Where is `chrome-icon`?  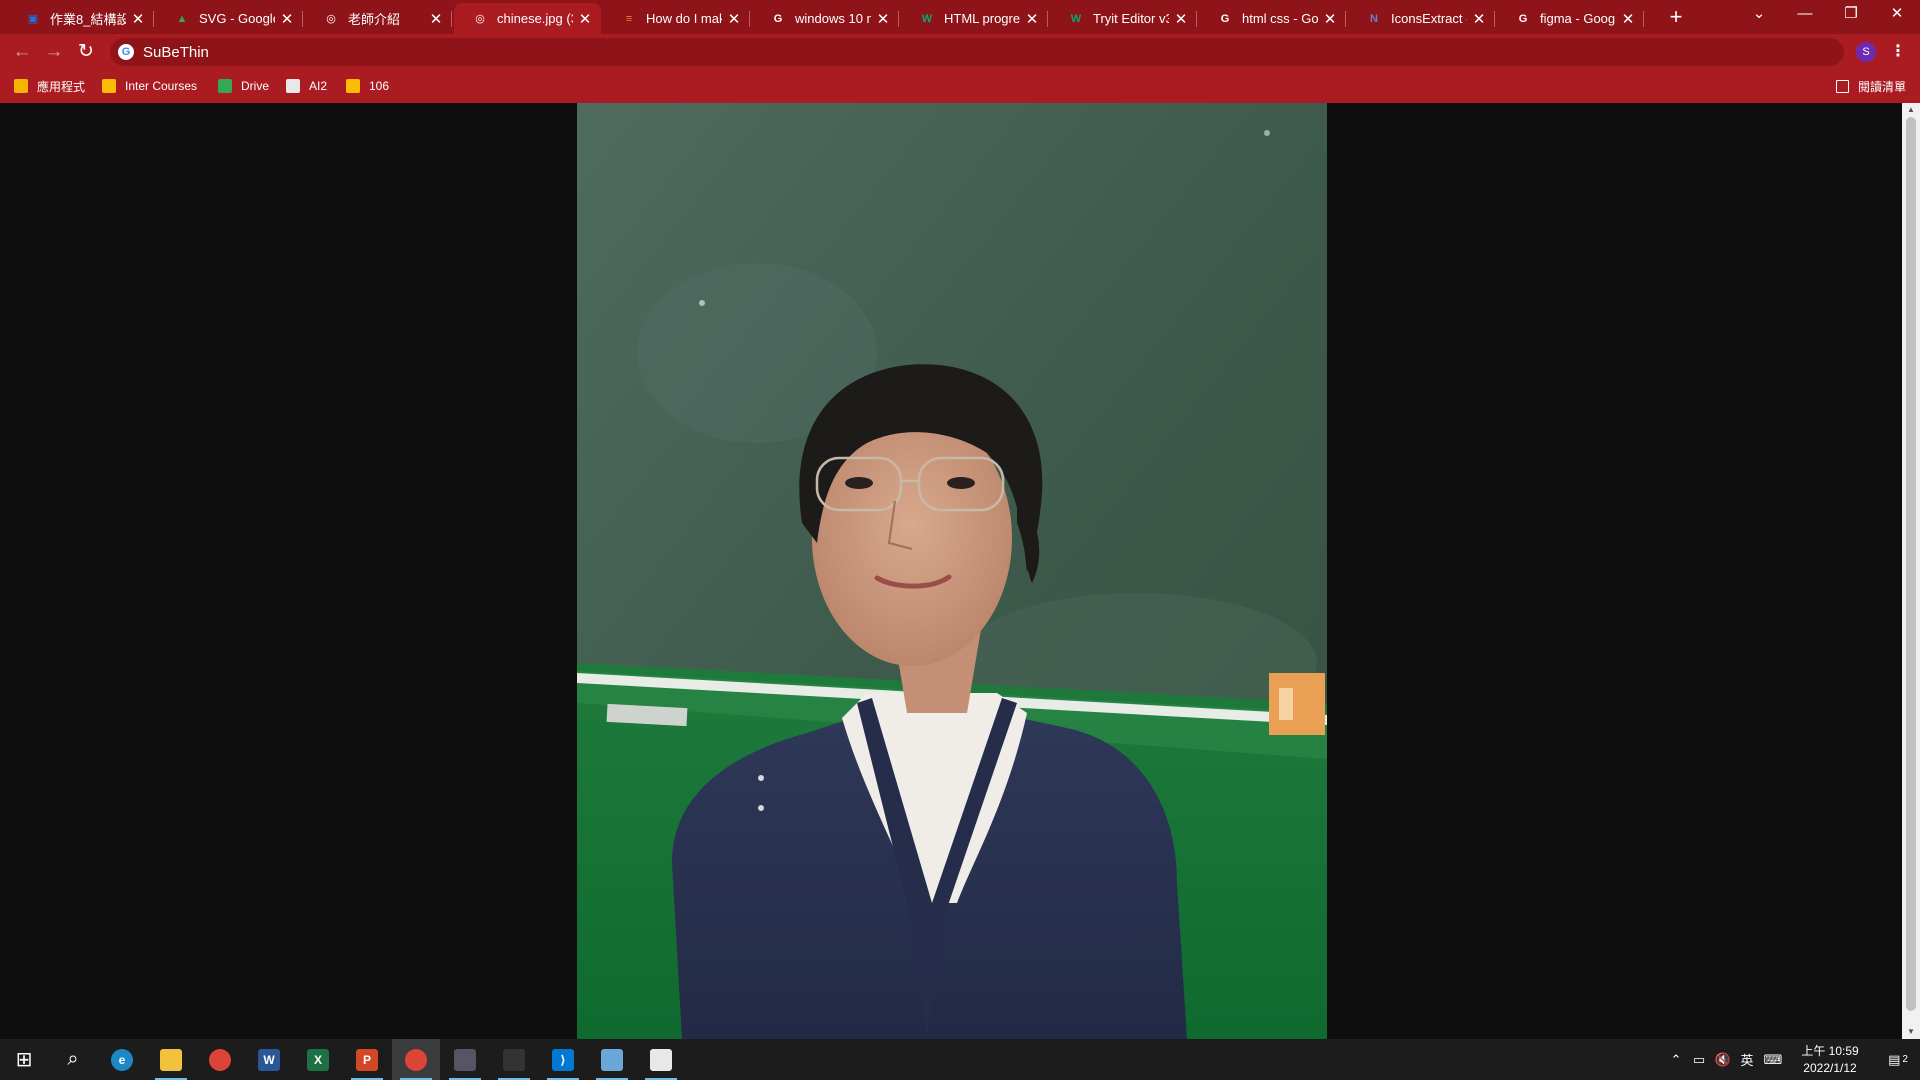 chrome-icon is located at coordinates (220, 1059).